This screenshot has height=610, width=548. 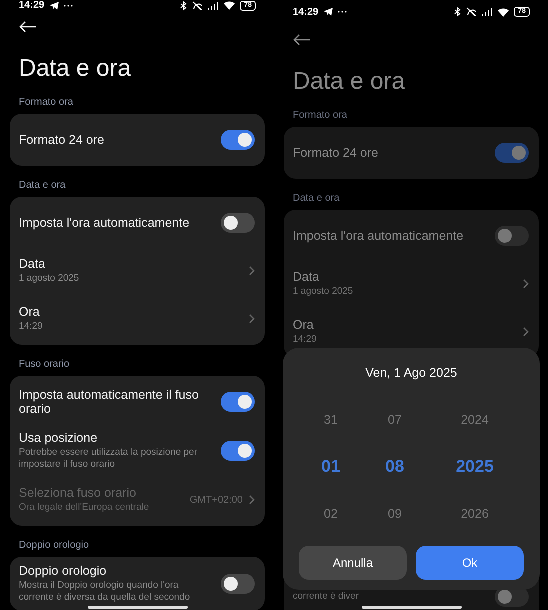 I want to click on section-header: Doppio orologio, so click(x=54, y=545).